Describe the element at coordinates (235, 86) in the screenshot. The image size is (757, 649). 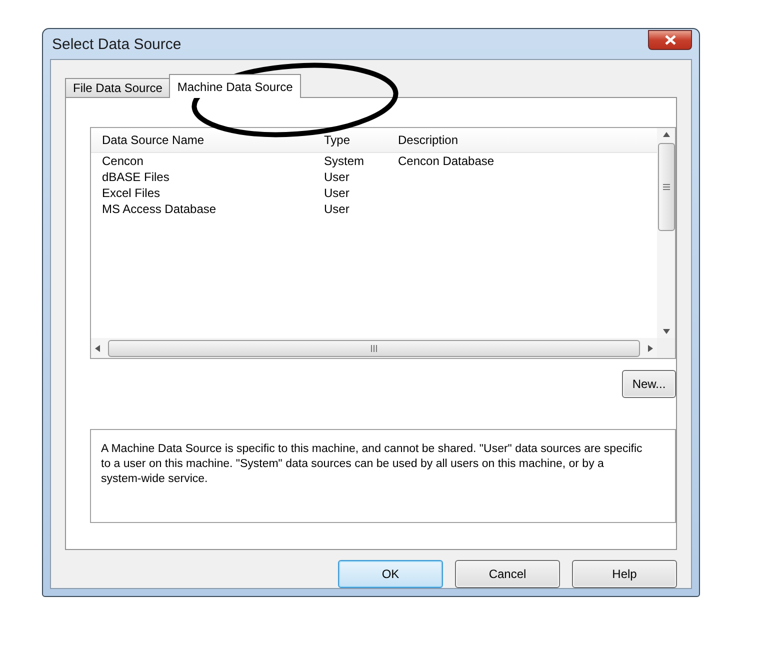
I see `tab: Machine Data Source` at that location.